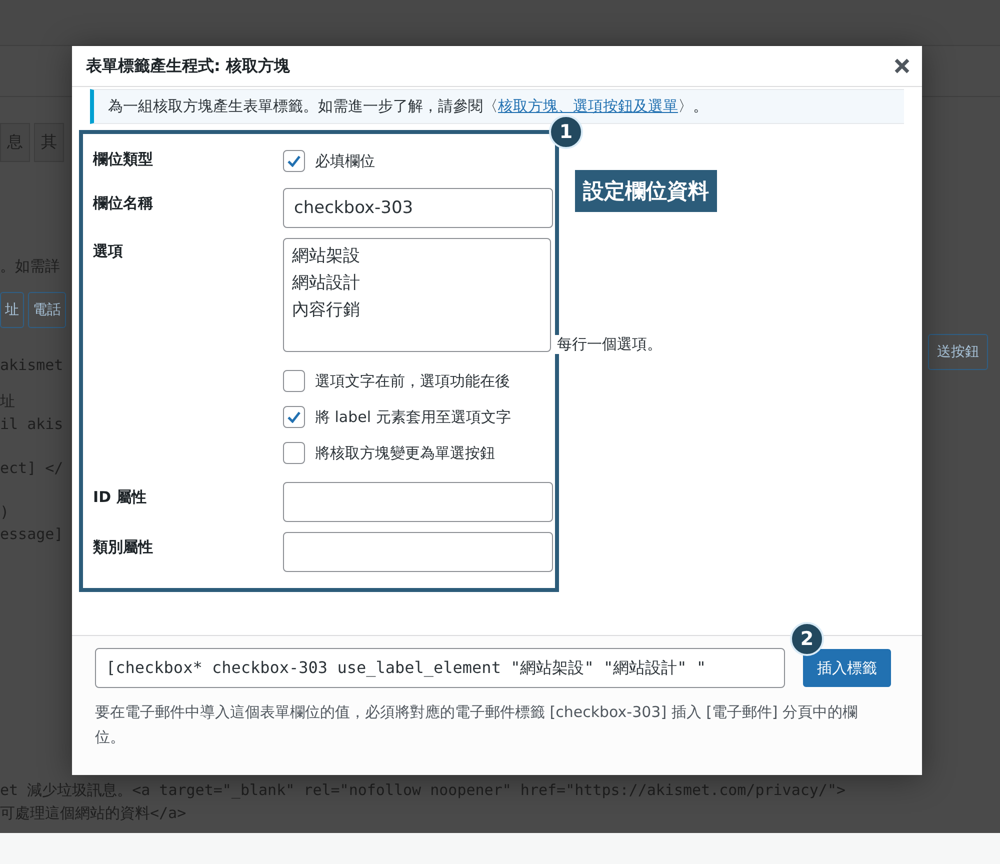 This screenshot has height=864, width=1000. What do you see at coordinates (807, 639) in the screenshot?
I see `step-badge: 2` at bounding box center [807, 639].